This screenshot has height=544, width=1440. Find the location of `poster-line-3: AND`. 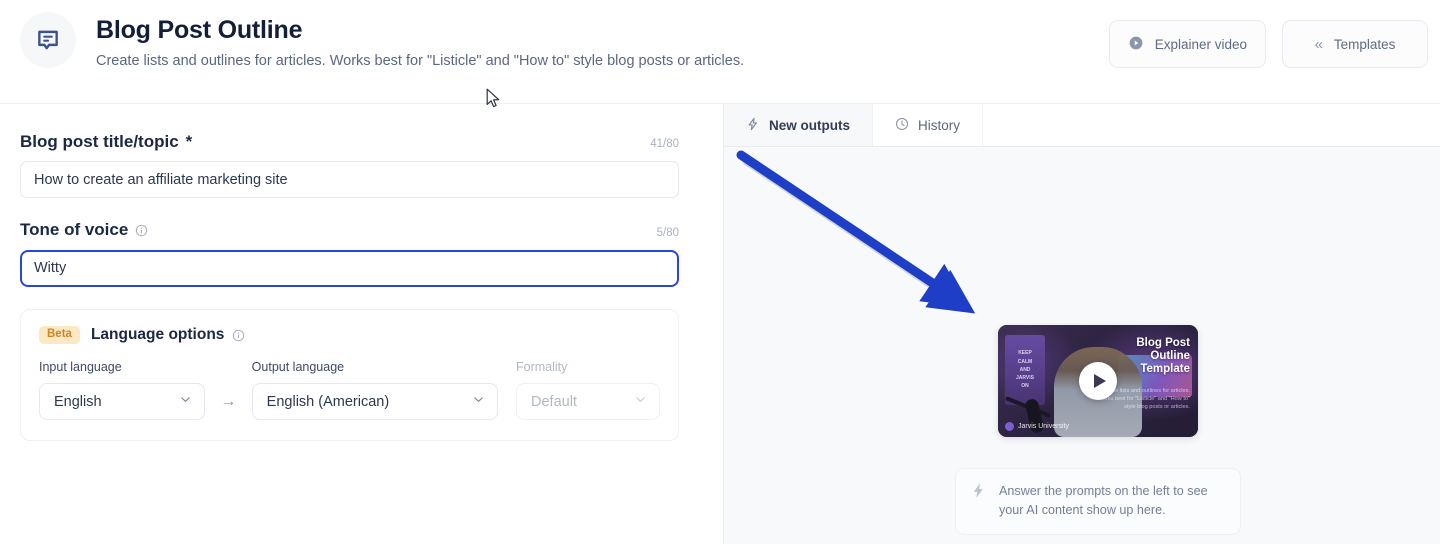

poster-line-3: AND is located at coordinates (1025, 369).